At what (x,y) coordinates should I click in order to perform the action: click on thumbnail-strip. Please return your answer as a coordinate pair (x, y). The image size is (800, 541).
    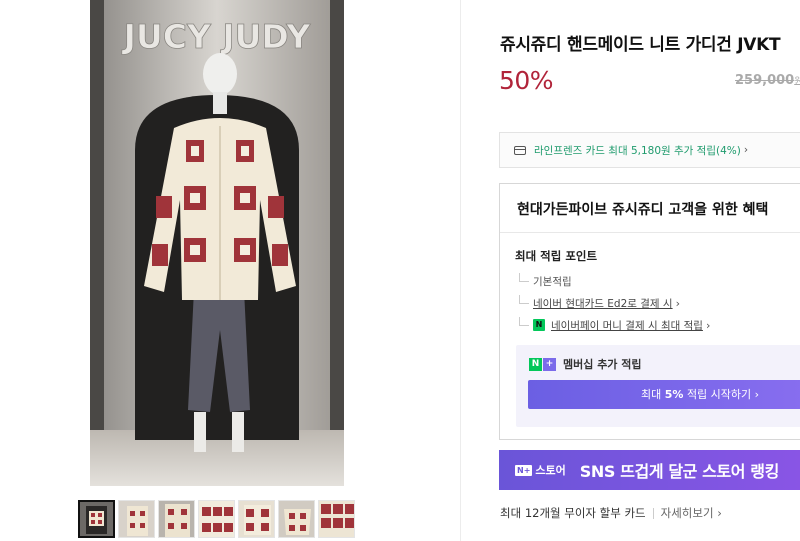
    Looking at the image, I should click on (216, 519).